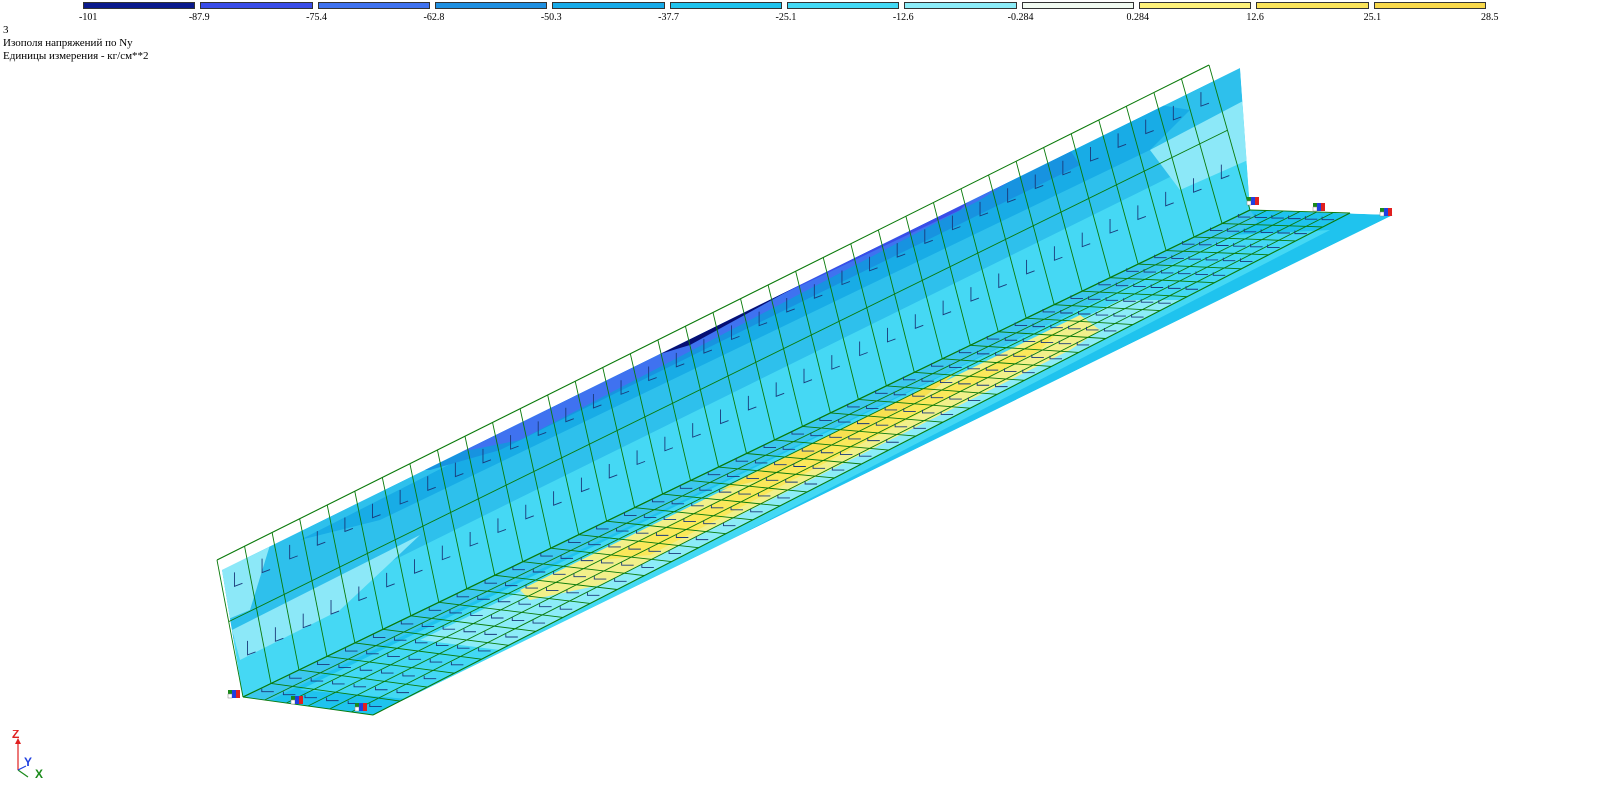  What do you see at coordinates (23, 773) in the screenshot?
I see `x-axis-arrow` at bounding box center [23, 773].